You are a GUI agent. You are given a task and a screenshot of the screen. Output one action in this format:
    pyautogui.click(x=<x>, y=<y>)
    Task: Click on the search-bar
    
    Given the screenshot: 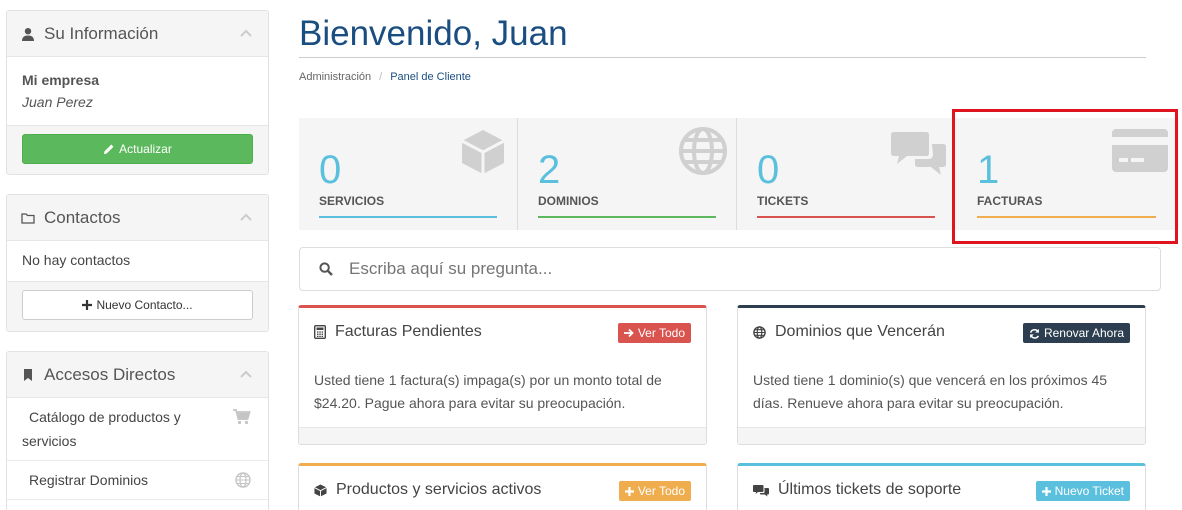 What is the action you would take?
    pyautogui.click(x=730, y=269)
    